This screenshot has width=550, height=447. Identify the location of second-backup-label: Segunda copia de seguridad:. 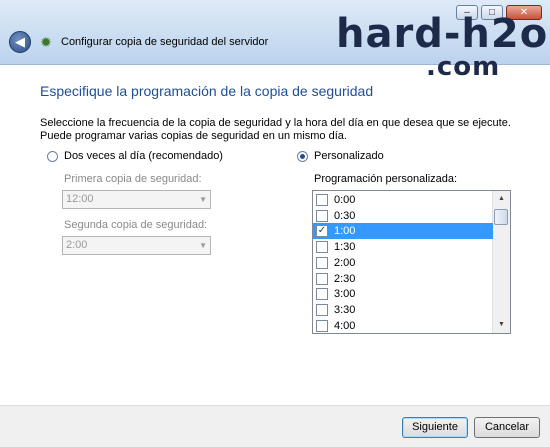
(136, 225).